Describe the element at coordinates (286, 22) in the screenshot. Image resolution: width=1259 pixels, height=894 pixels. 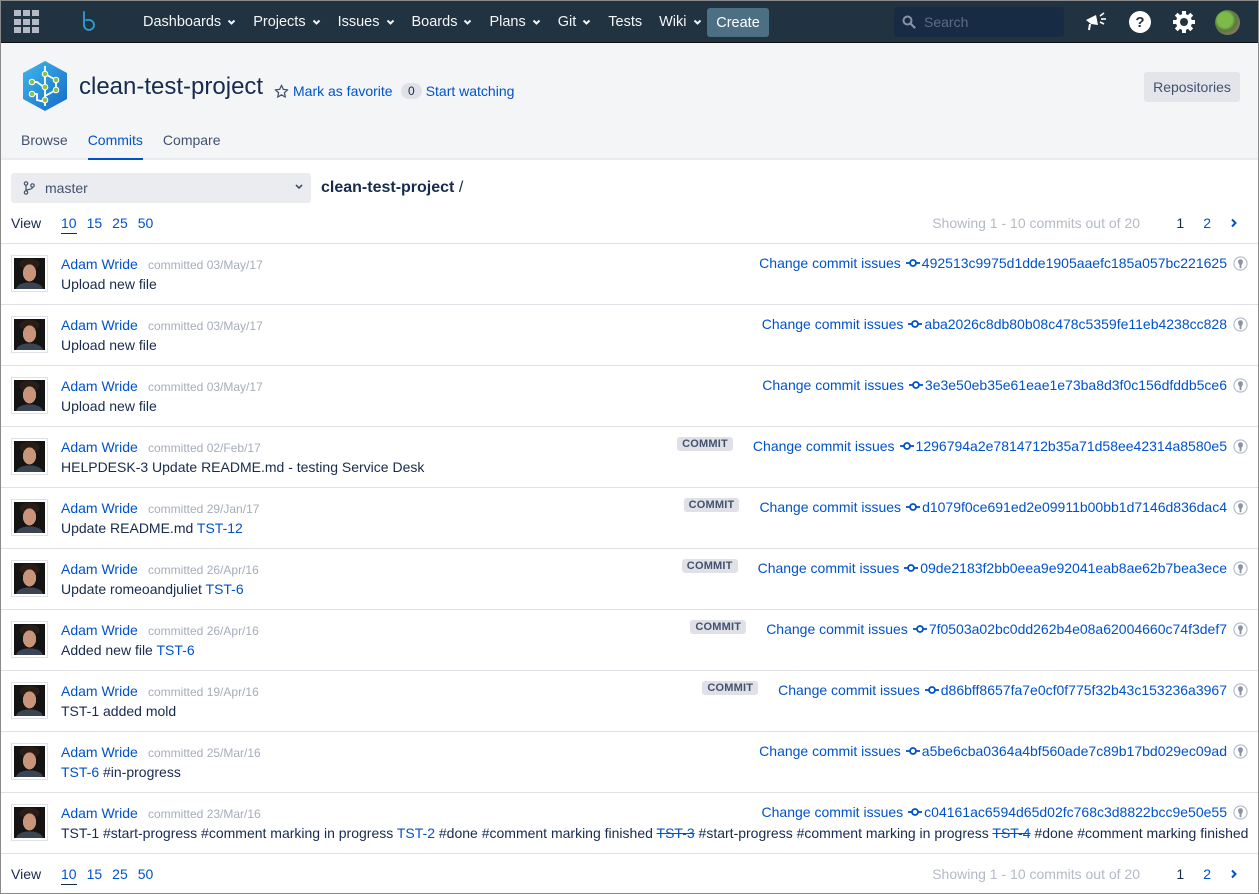
I see `nav-menu-projects: Projects` at that location.